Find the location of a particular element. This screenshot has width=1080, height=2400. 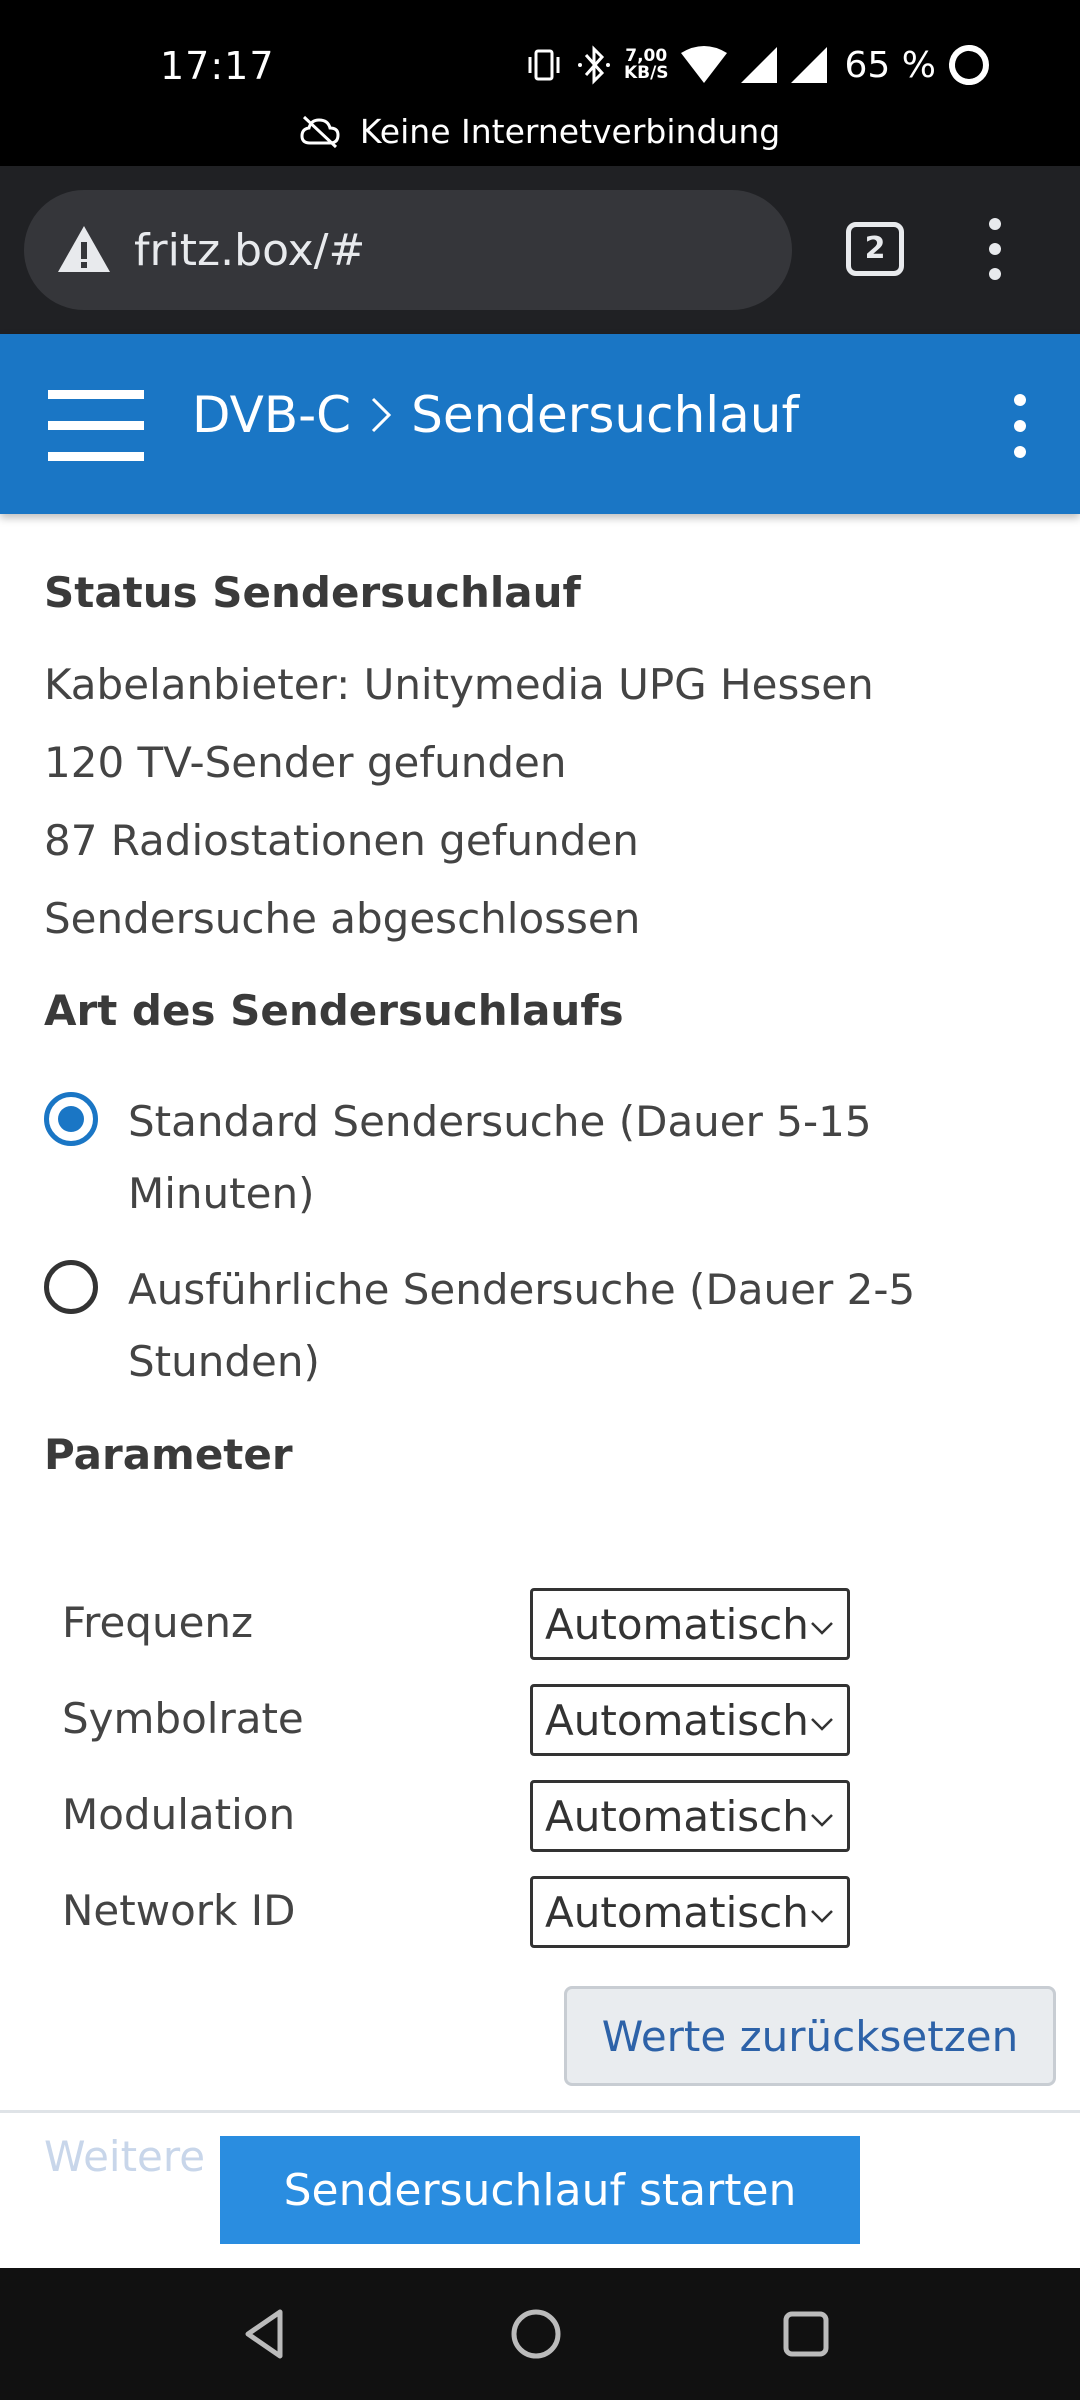

param-row-network-id: Network ID Automatisch is located at coordinates (562, 1912).